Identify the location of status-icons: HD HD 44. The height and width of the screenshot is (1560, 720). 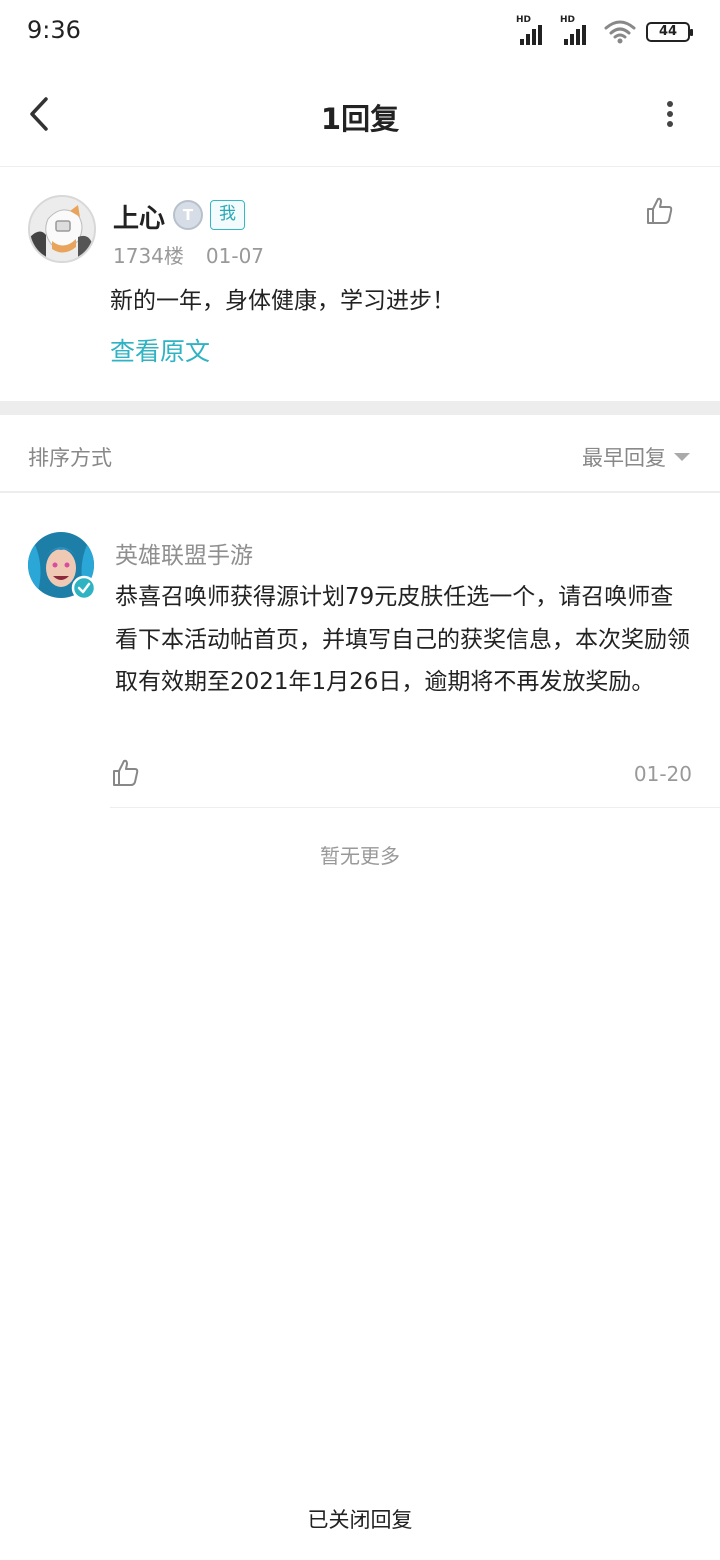
(604, 30).